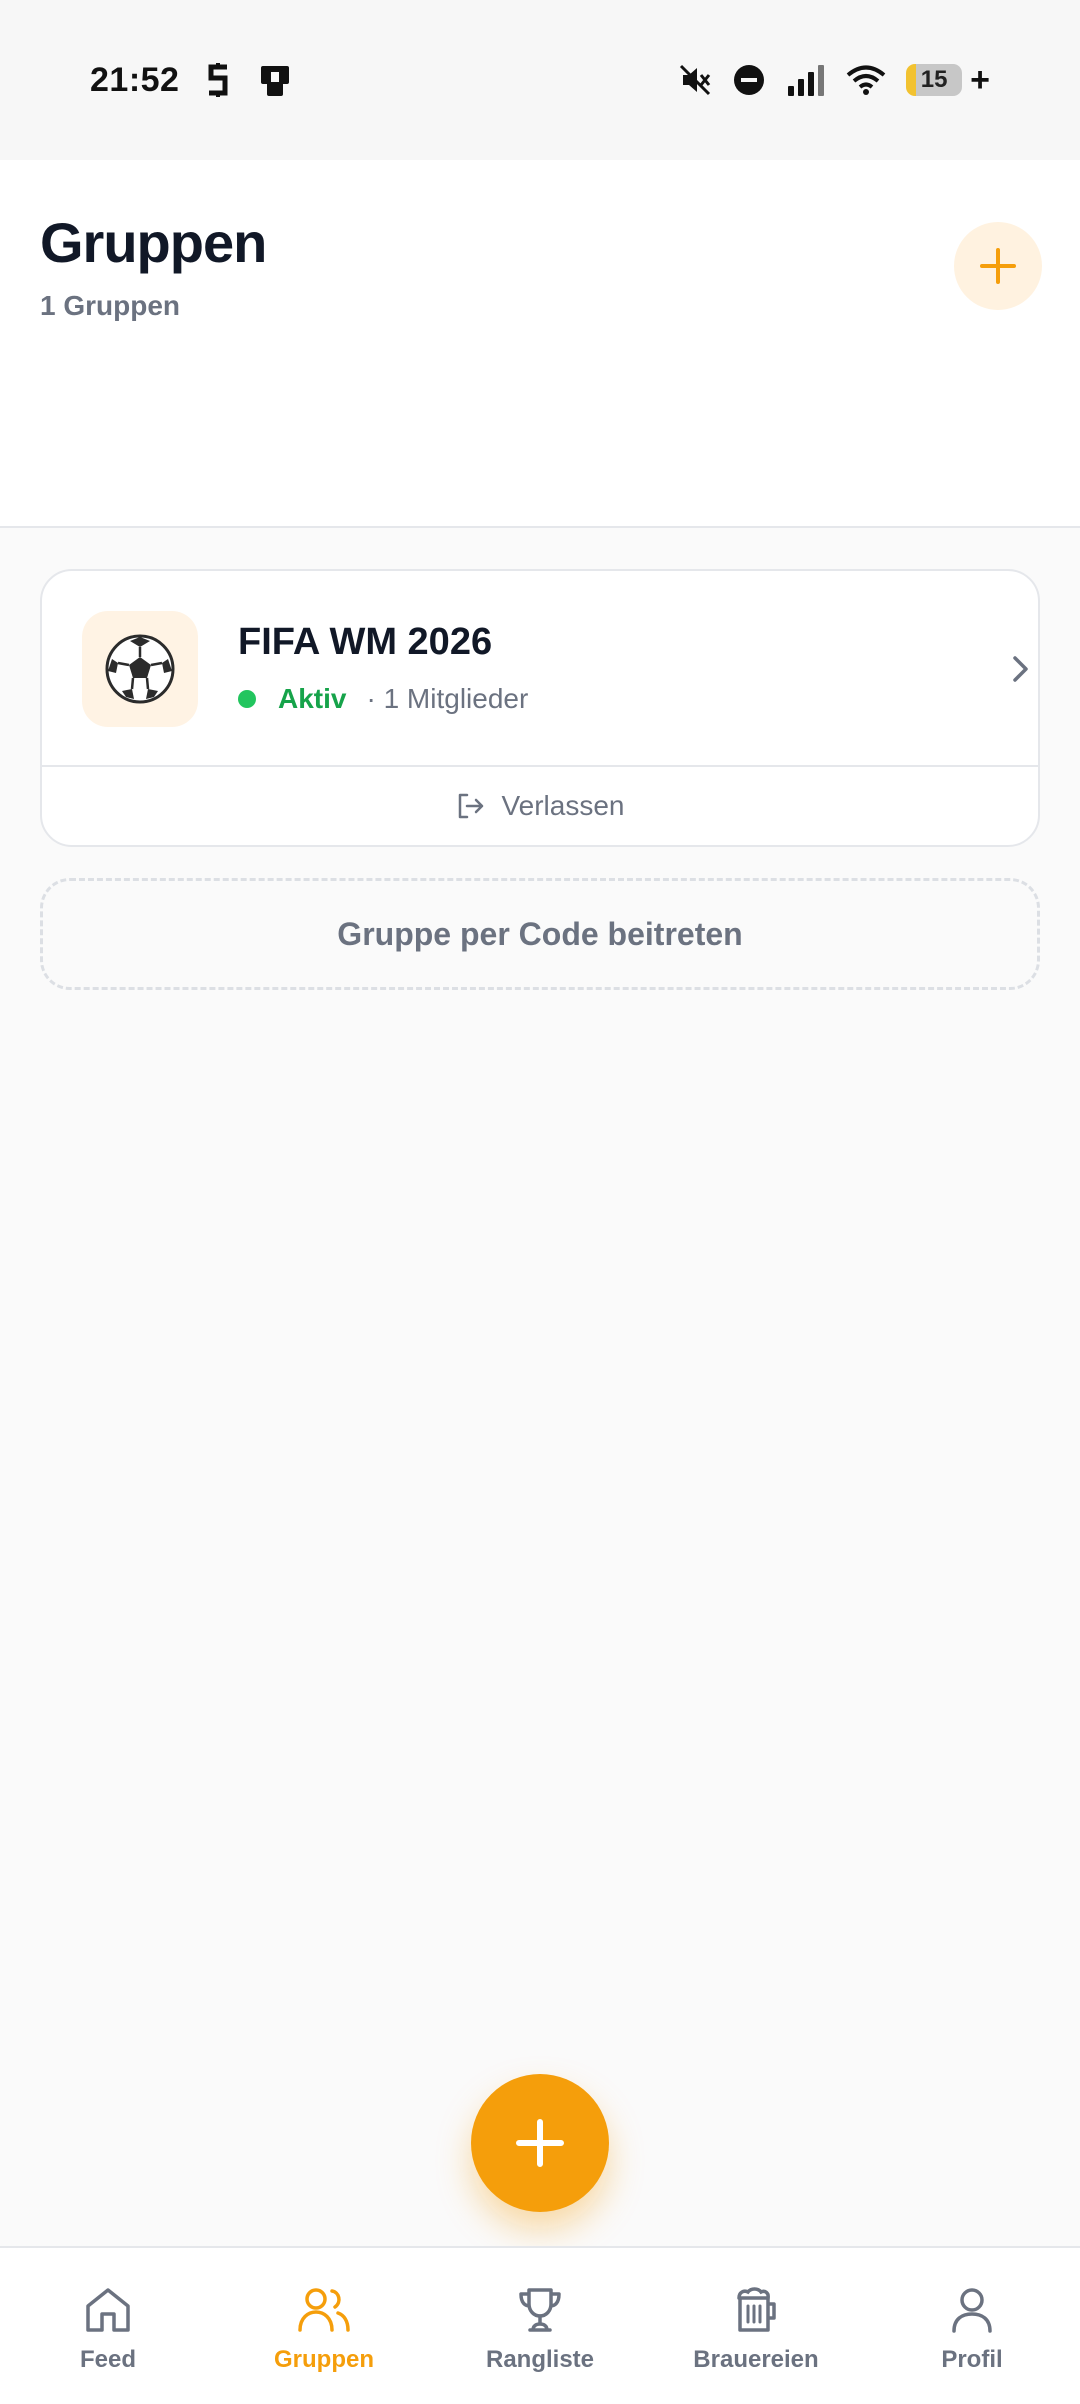  I want to click on nav-label-gruppen: Gruppen, so click(324, 2359).